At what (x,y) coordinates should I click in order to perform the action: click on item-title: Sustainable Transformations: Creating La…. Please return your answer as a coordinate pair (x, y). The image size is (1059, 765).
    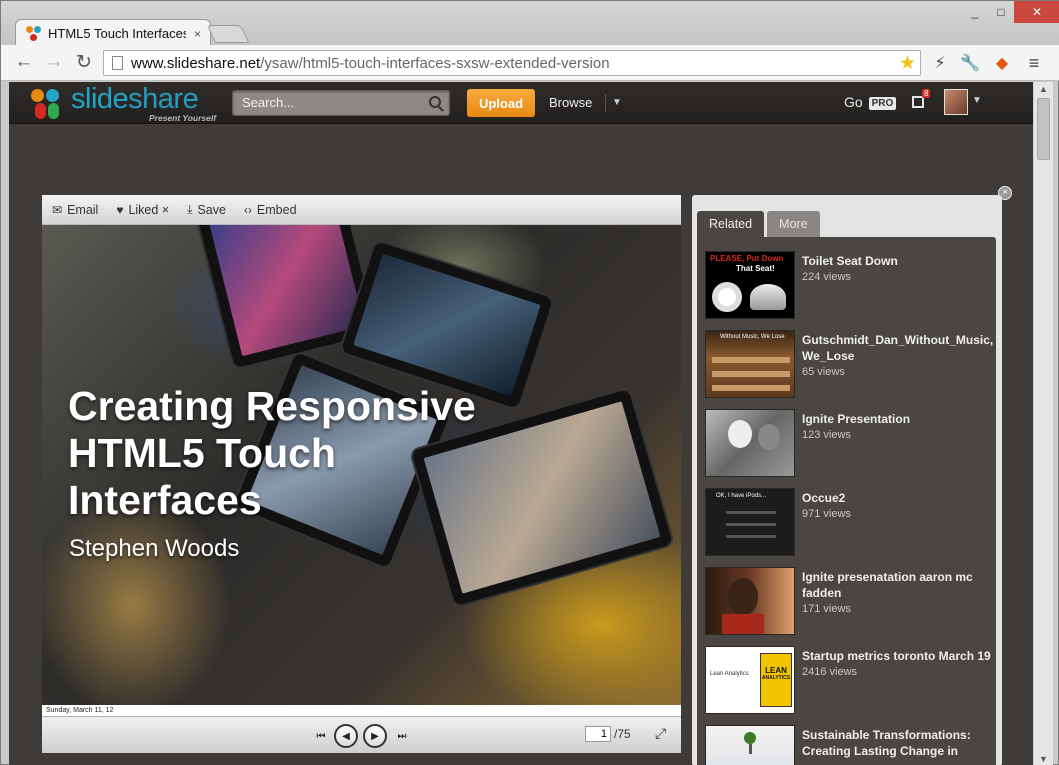
    Looking at the image, I should click on (897, 743).